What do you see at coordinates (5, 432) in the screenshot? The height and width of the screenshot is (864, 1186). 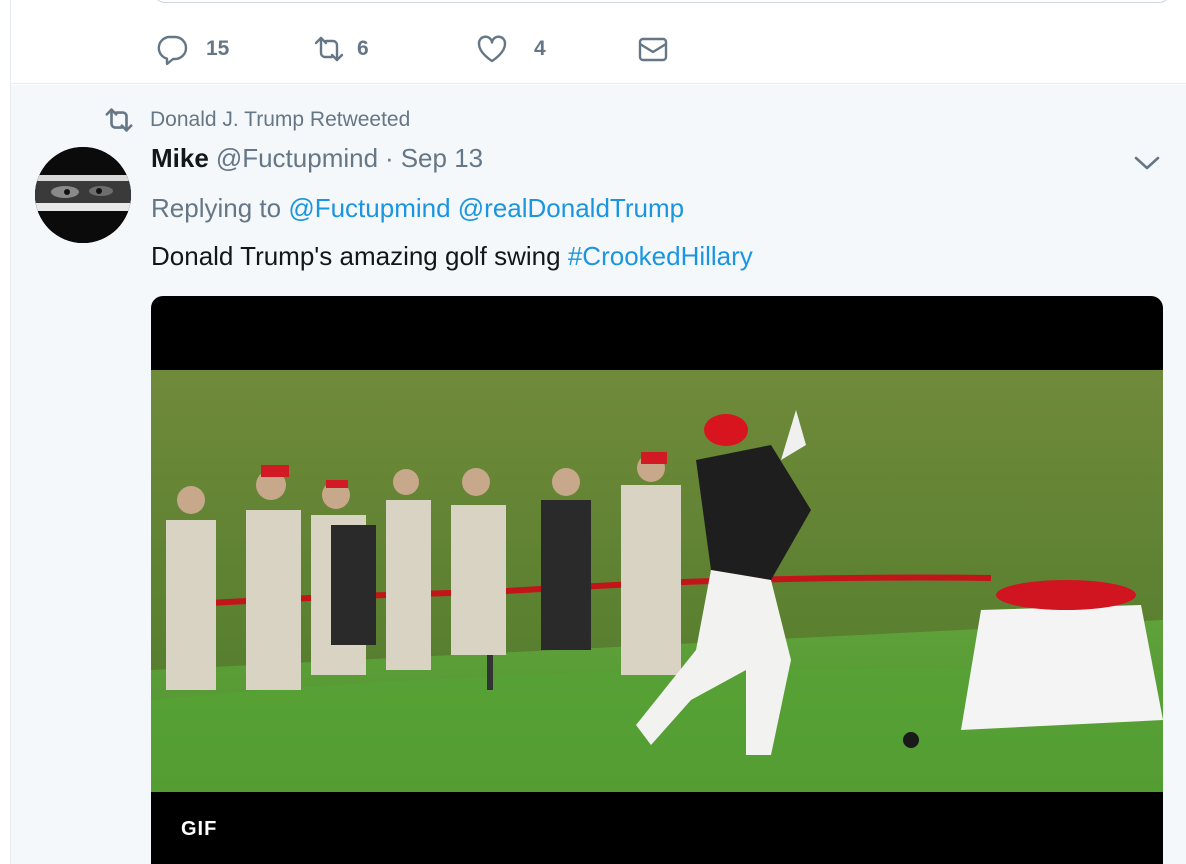 I see `timeline-left-edge` at bounding box center [5, 432].